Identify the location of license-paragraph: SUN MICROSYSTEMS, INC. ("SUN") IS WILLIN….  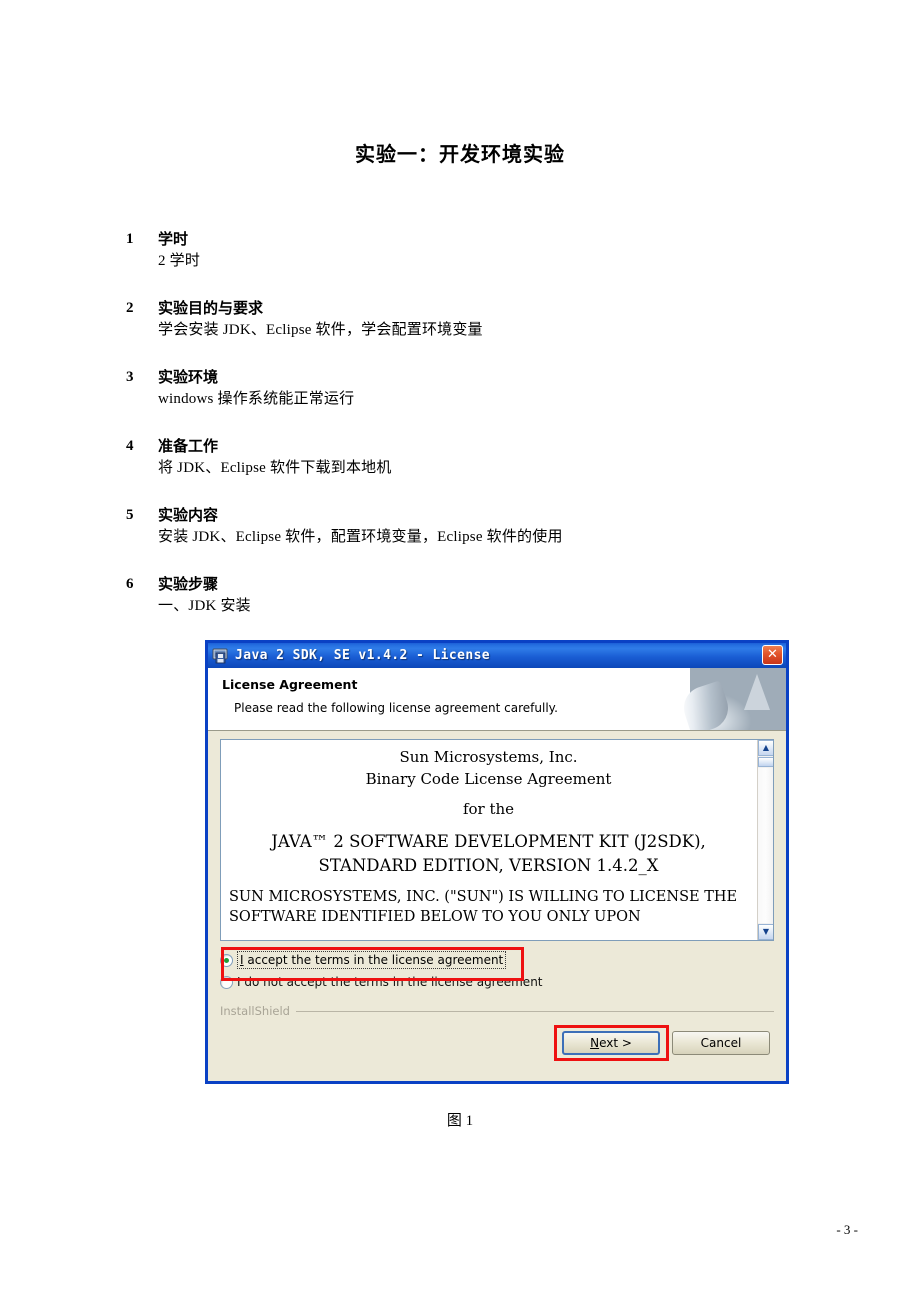
(483, 907).